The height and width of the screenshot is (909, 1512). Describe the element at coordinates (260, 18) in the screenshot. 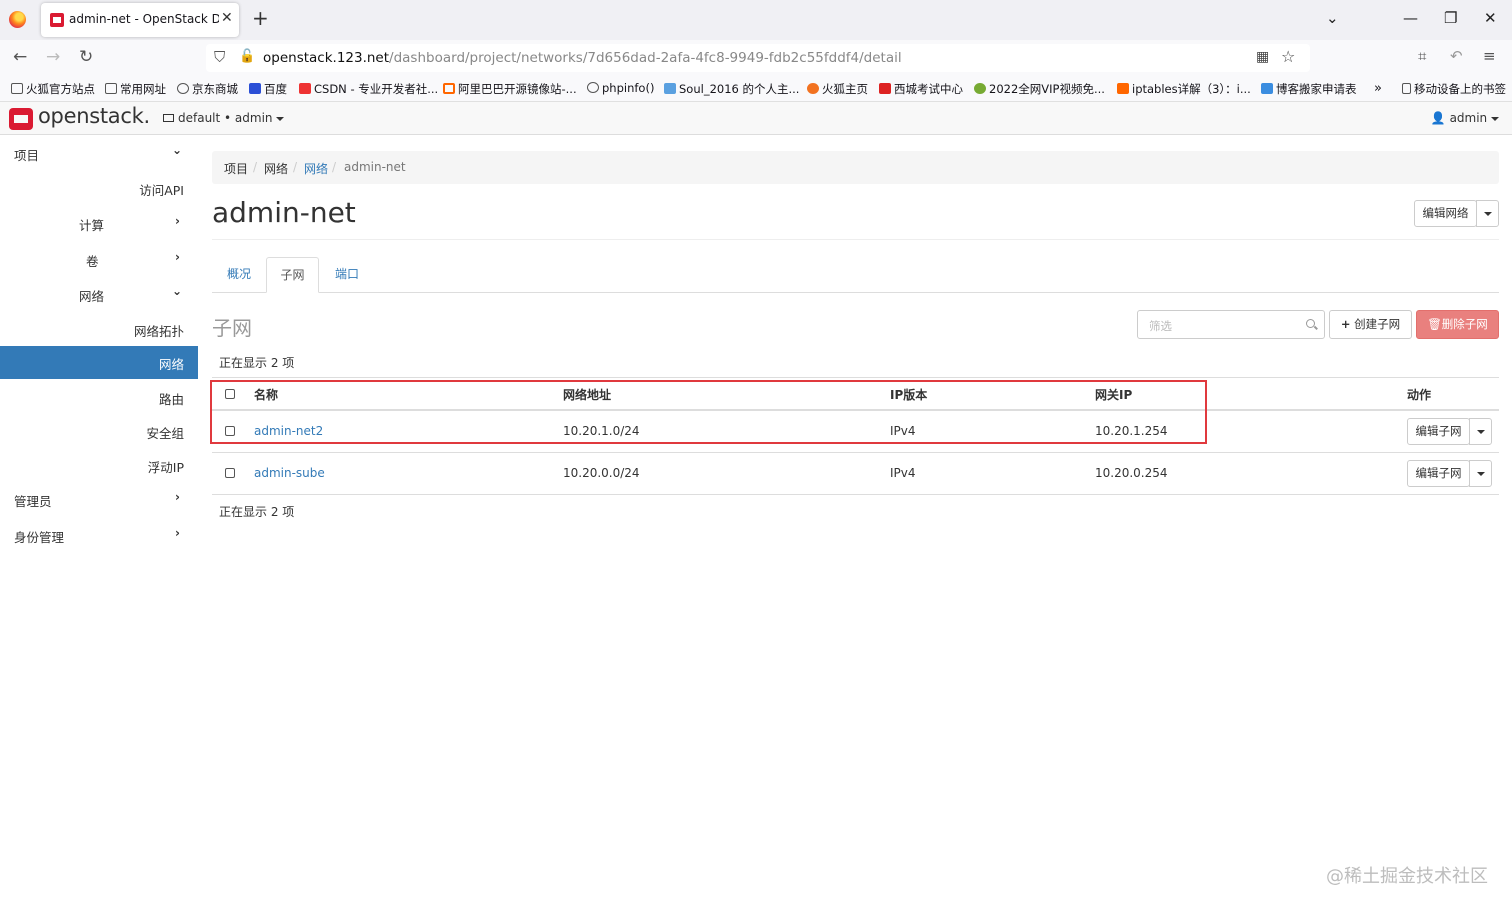

I see `new-tab-icon: +` at that location.